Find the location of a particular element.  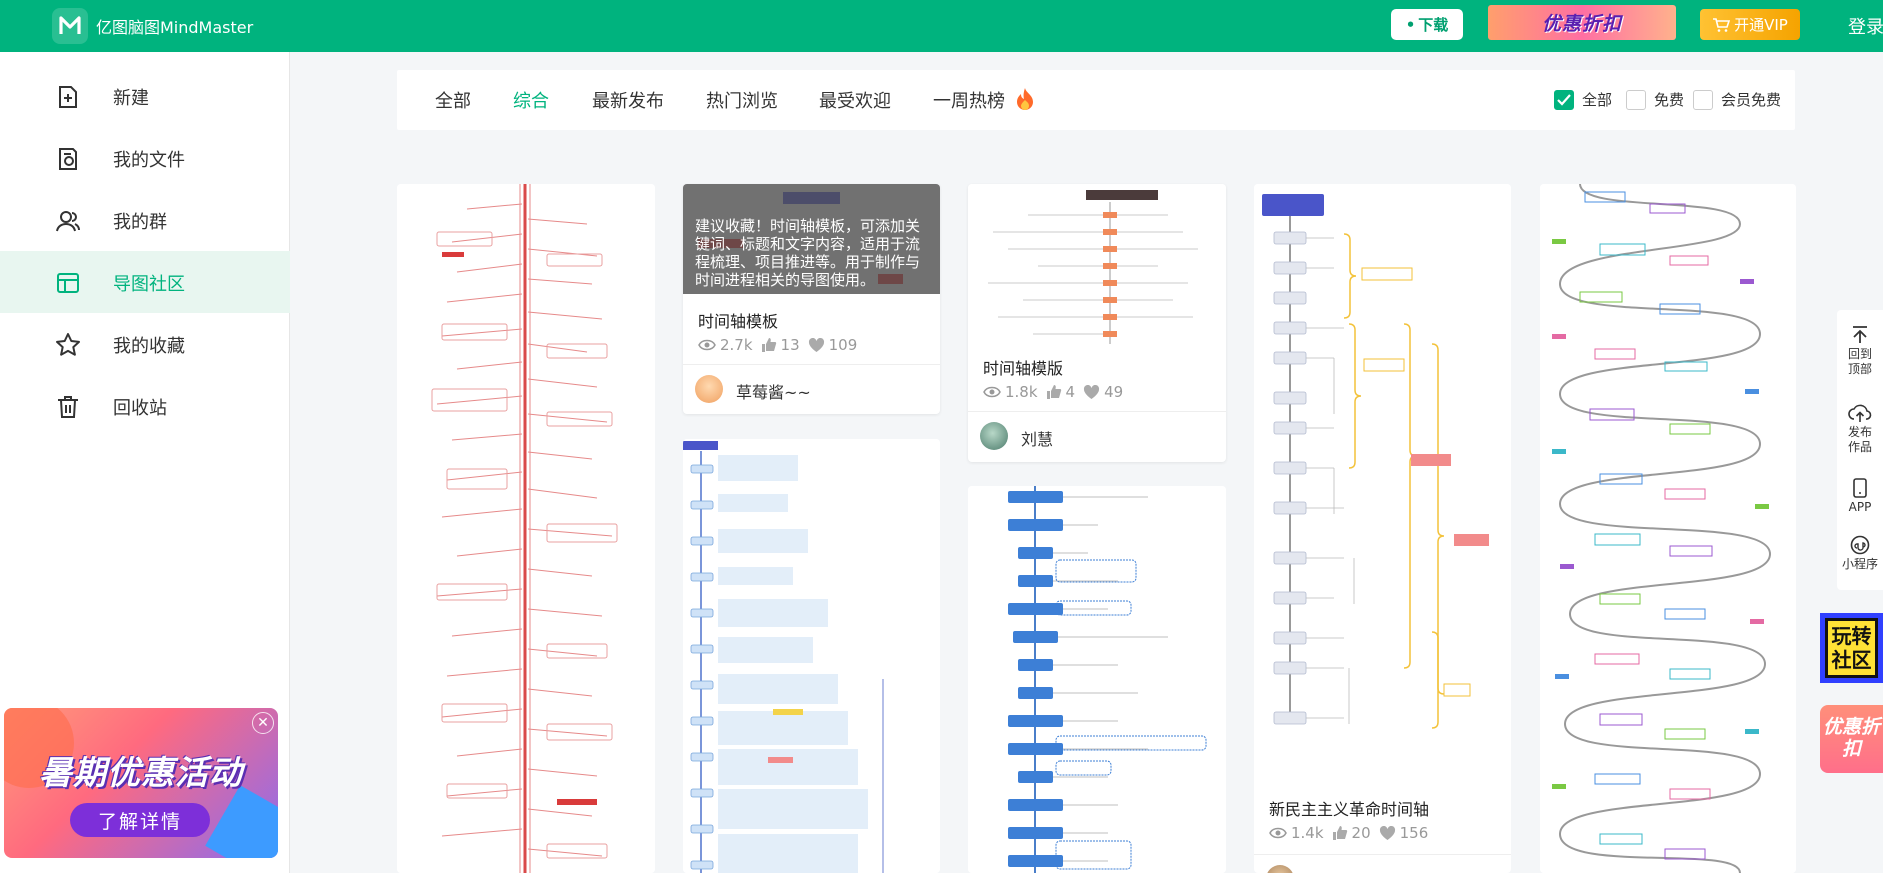

summer-sale-ad: 暑期优惠活动 了解详情 is located at coordinates (141, 783).